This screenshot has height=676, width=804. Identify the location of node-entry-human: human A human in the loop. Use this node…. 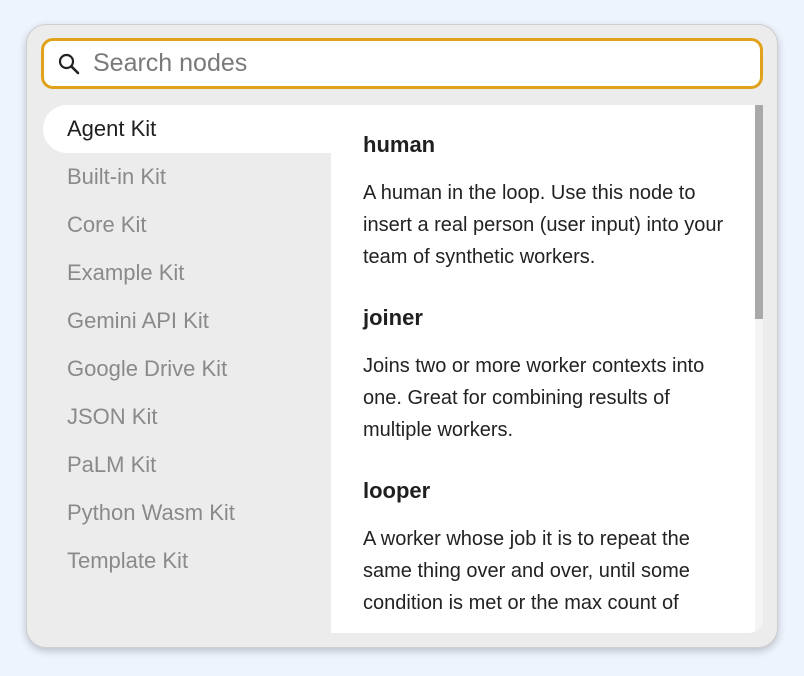
(547, 201).